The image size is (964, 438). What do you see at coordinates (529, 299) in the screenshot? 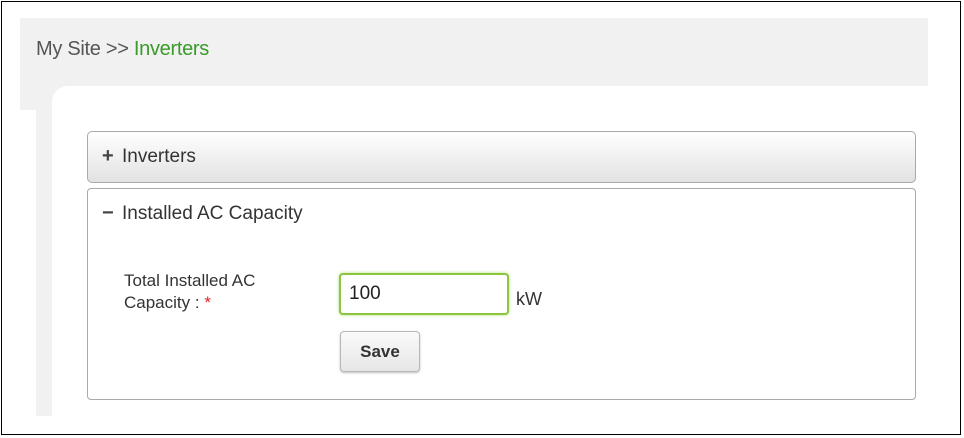
I see `capacity-unit: kW` at bounding box center [529, 299].